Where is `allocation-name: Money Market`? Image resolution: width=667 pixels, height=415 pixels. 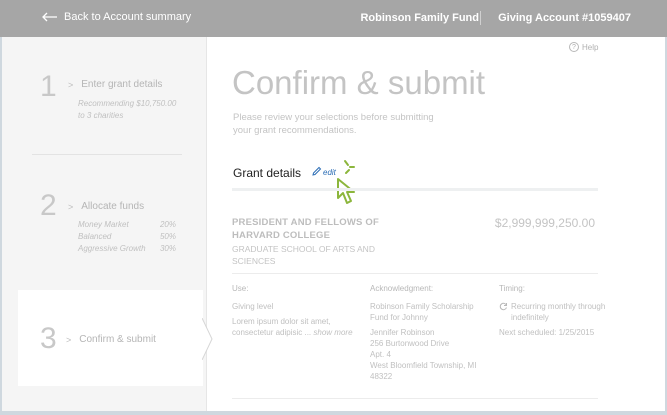
allocation-name: Money Market is located at coordinates (103, 224).